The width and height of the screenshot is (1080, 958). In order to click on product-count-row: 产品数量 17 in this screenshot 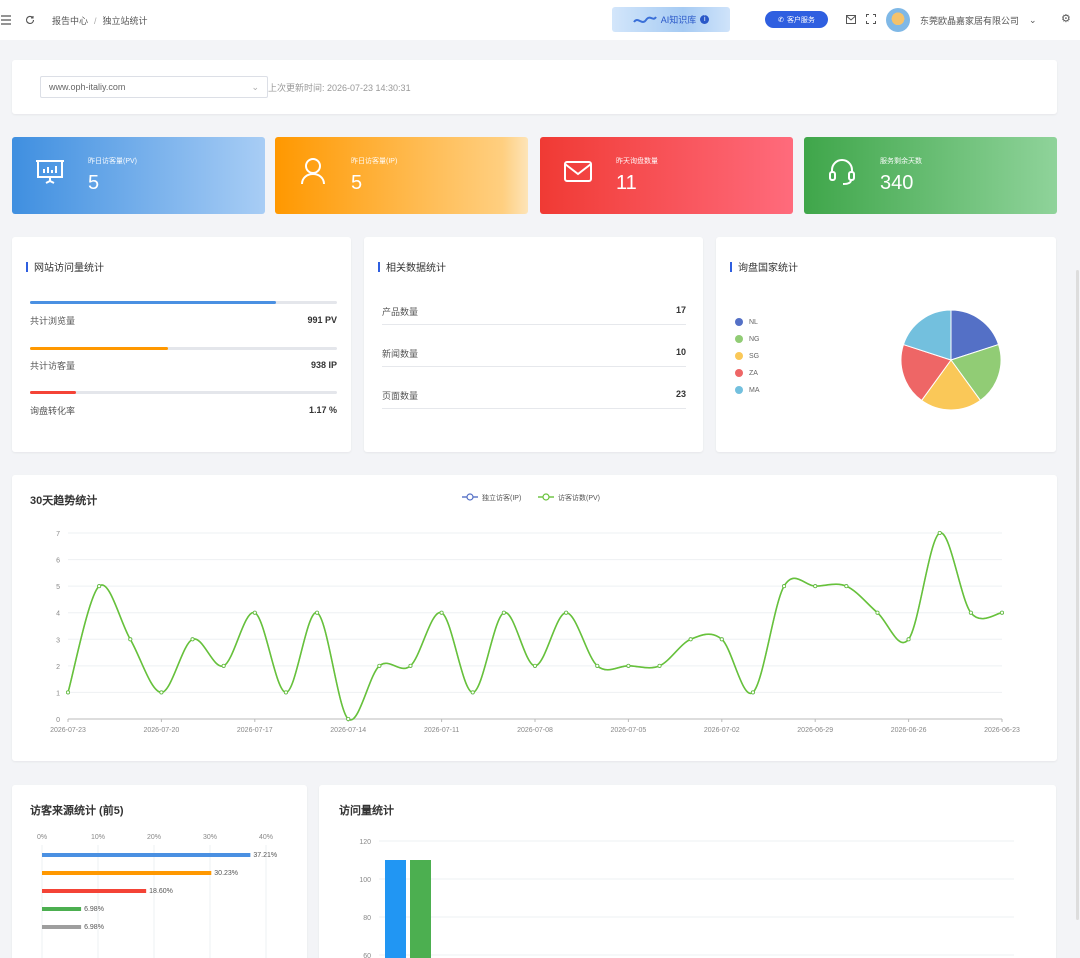, I will do `click(534, 315)`.